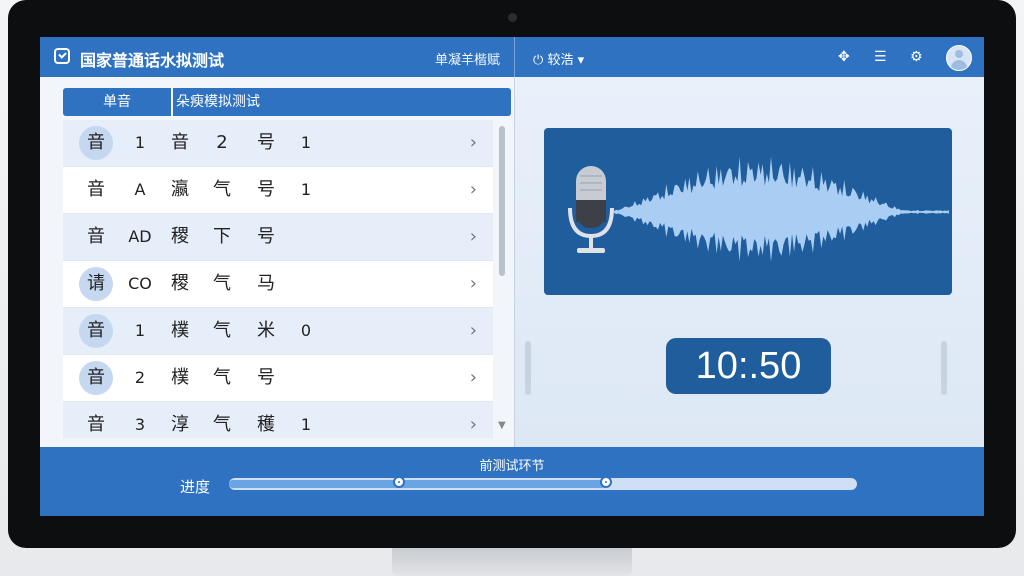 This screenshot has height=576, width=1024. What do you see at coordinates (117, 102) in the screenshot?
I see `tab-single: 单音` at bounding box center [117, 102].